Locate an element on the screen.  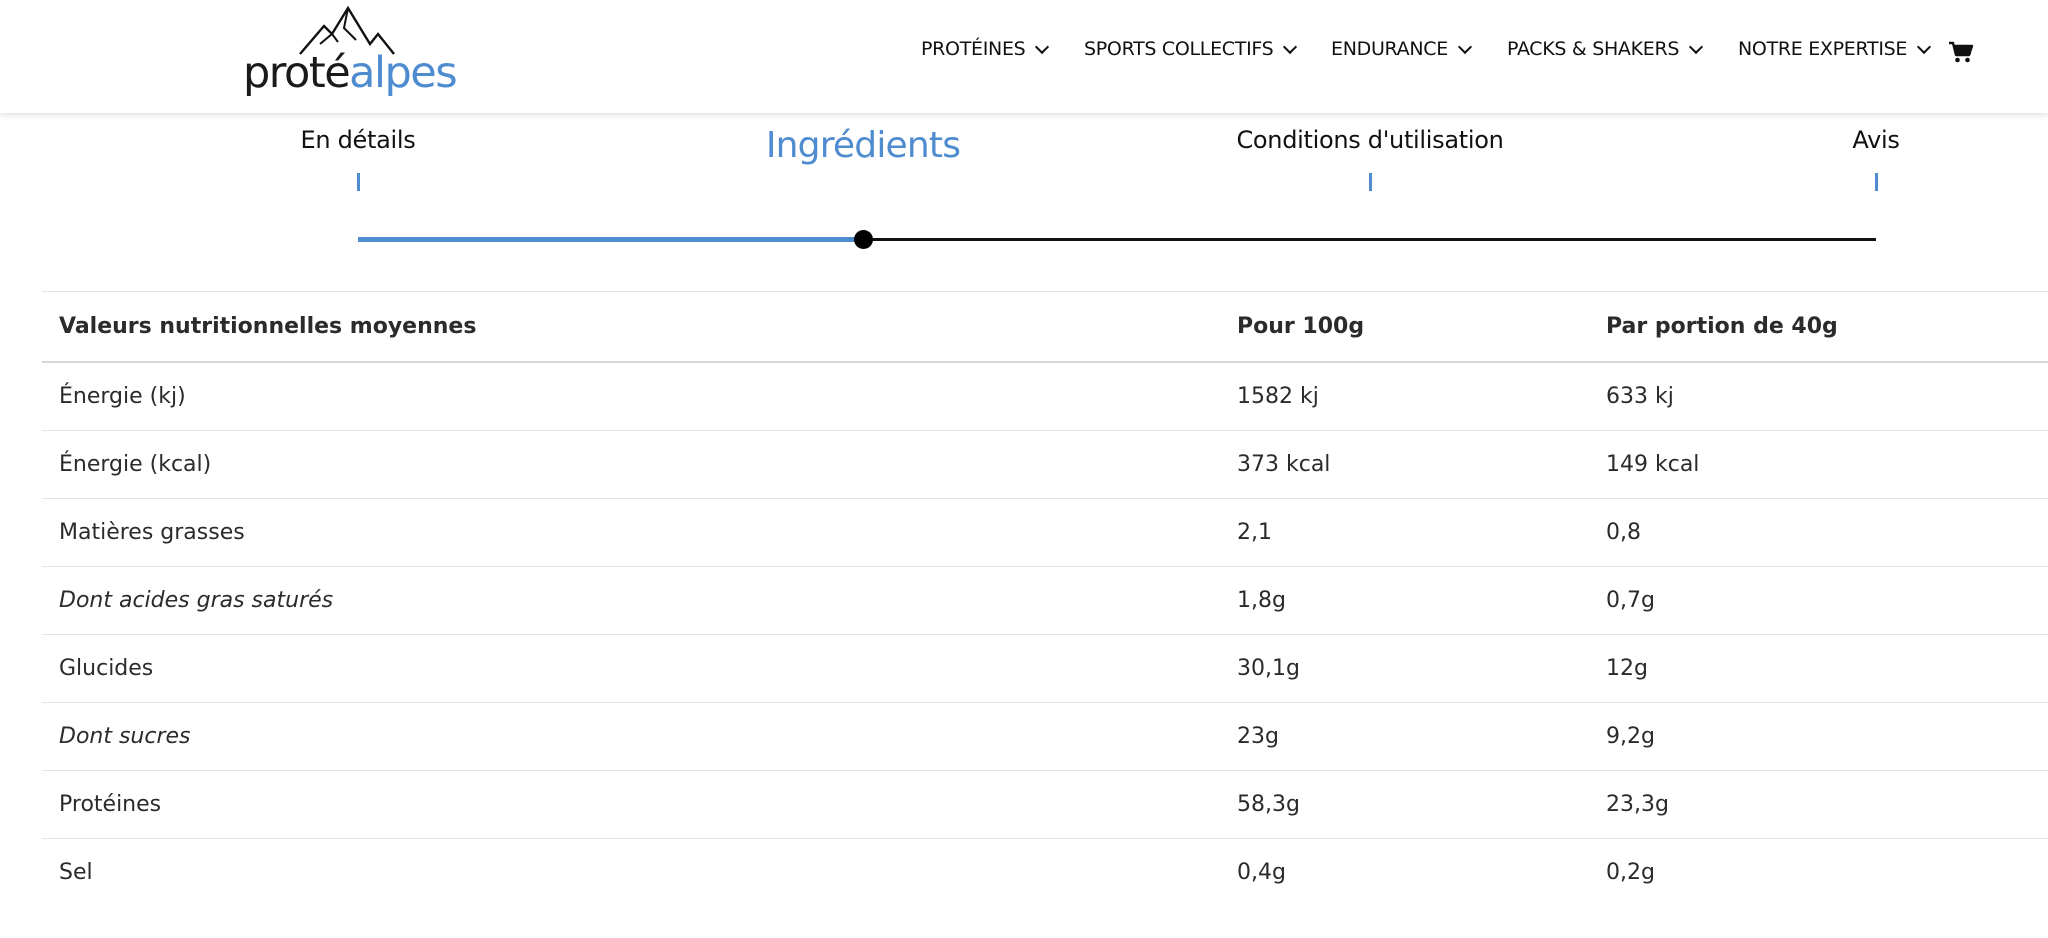
value-per-portion: 0,7g is located at coordinates (1818, 600).